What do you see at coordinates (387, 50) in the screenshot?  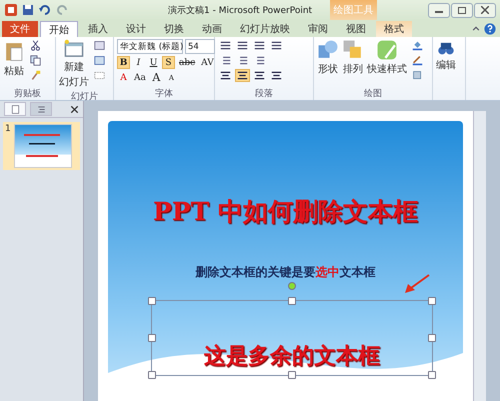 I see `styles-icon` at bounding box center [387, 50].